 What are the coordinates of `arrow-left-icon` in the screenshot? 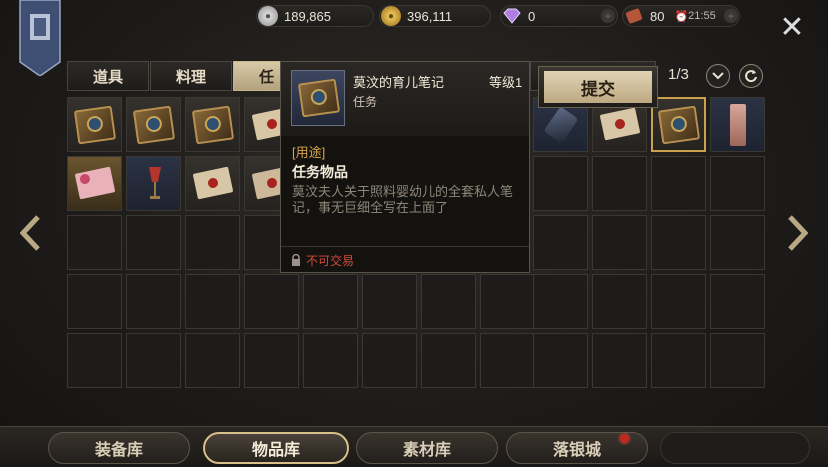 It's located at (30, 233).